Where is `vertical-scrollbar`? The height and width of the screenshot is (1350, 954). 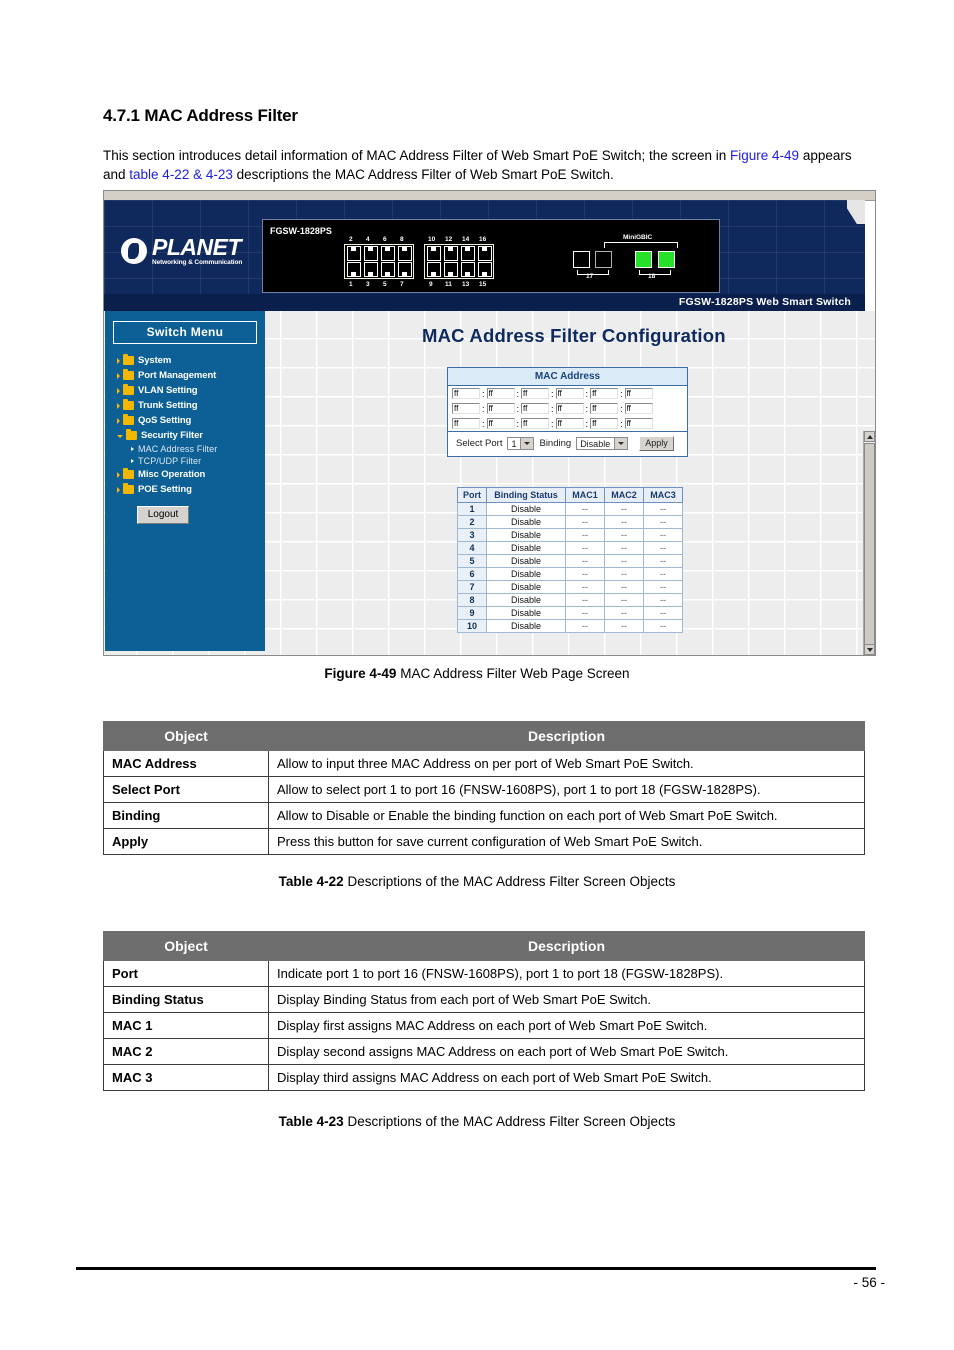 vertical-scrollbar is located at coordinates (869, 543).